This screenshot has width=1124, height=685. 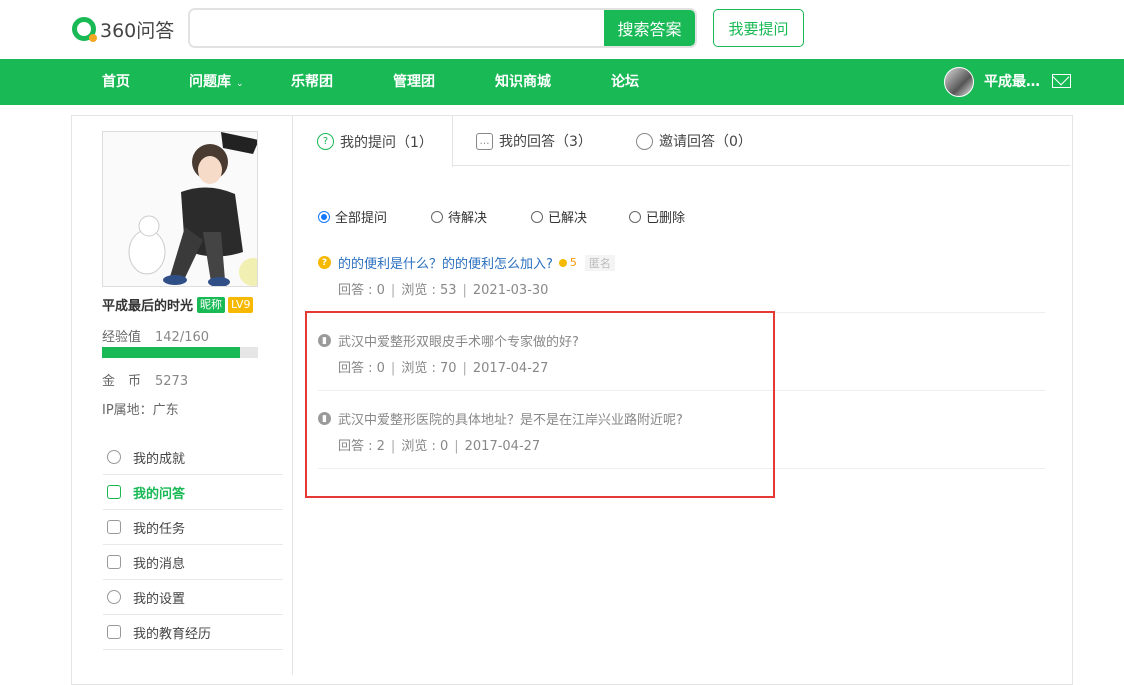 What do you see at coordinates (137, 30) in the screenshot?
I see `logo-text: 360问答` at bounding box center [137, 30].